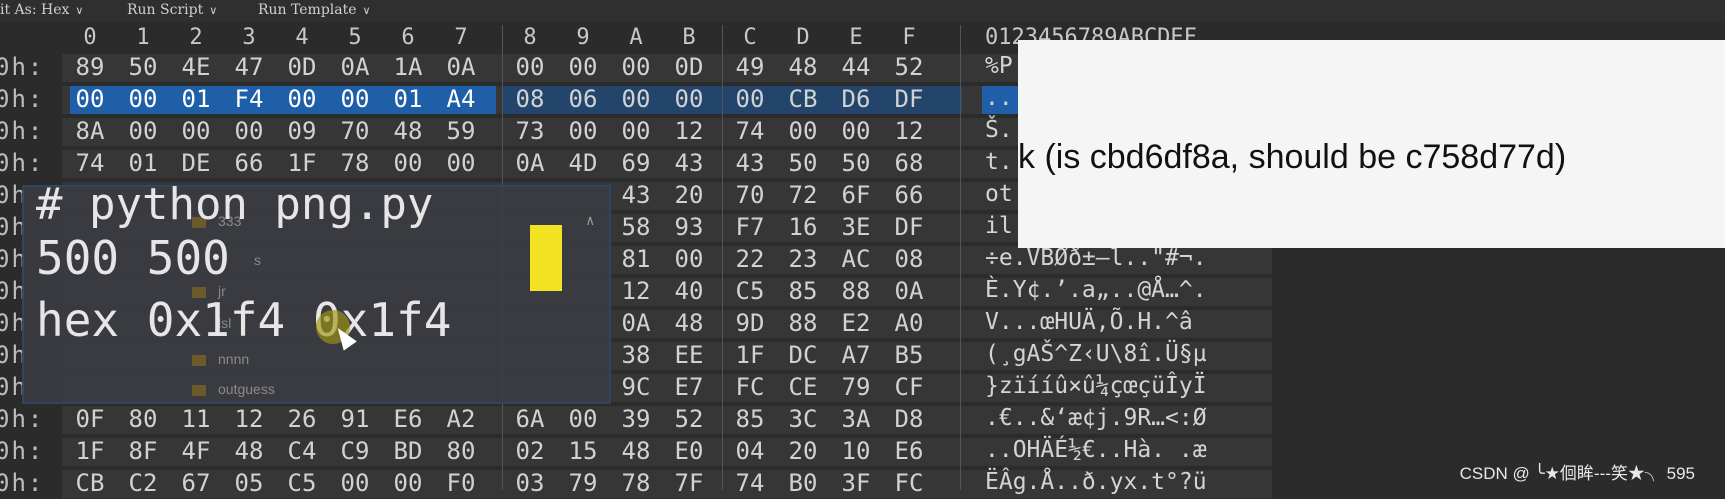 The image size is (1725, 499). What do you see at coordinates (249, 483) in the screenshot?
I see `hex-byte: 05` at bounding box center [249, 483].